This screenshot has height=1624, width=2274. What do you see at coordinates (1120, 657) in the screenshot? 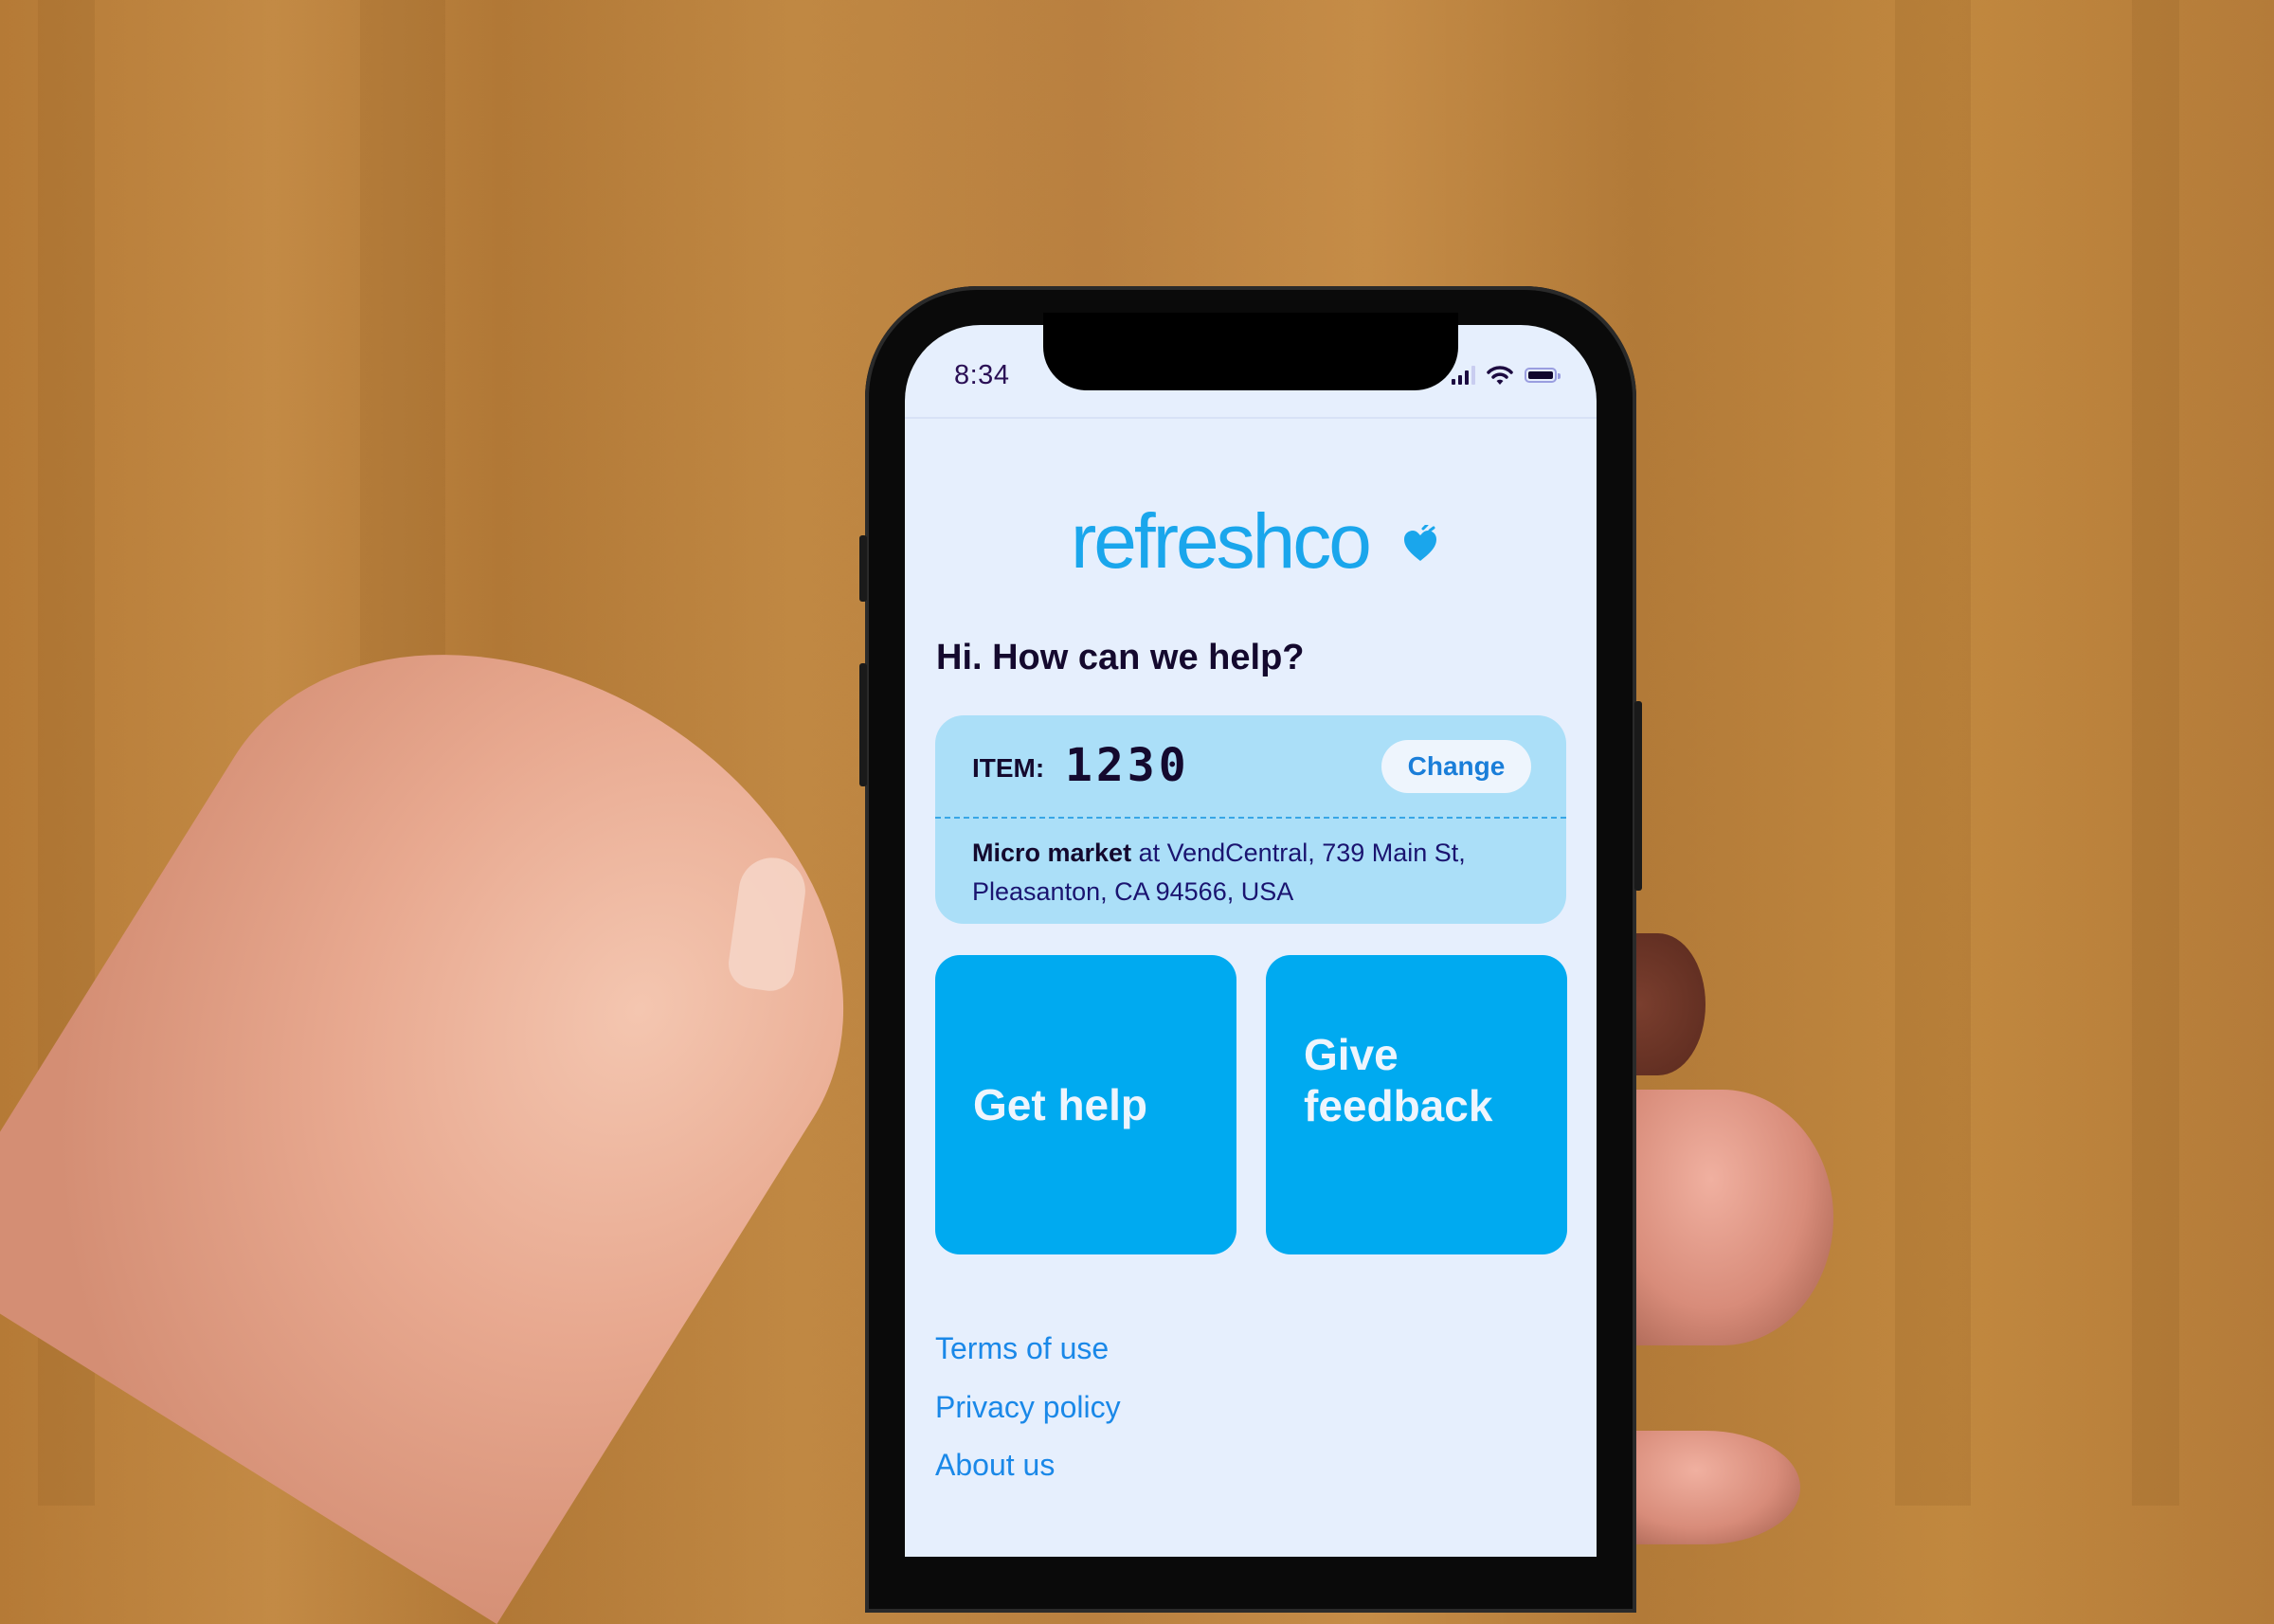
I see `page-greeting: Hi. How can we help?` at bounding box center [1120, 657].